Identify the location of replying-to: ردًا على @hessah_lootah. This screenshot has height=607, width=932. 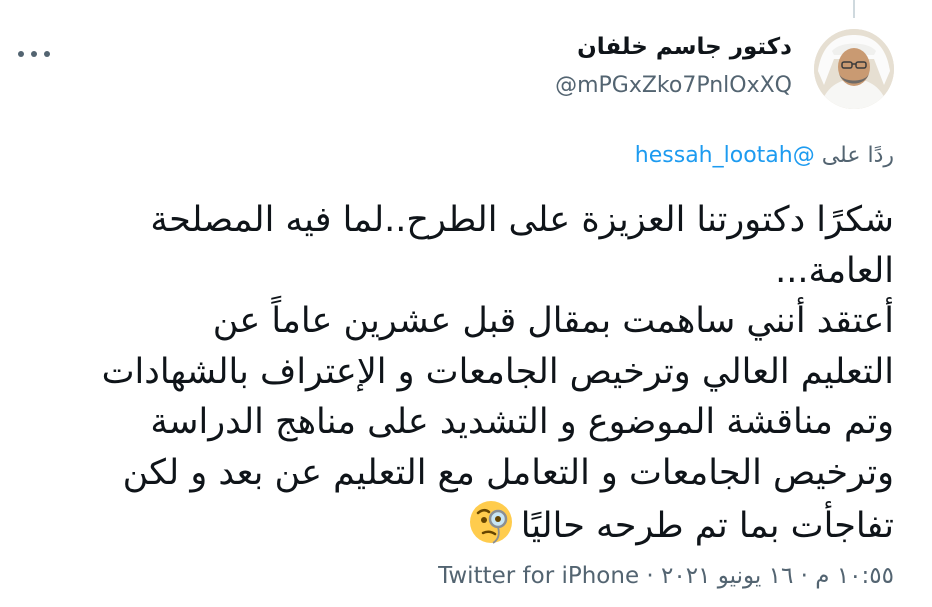
(764, 155).